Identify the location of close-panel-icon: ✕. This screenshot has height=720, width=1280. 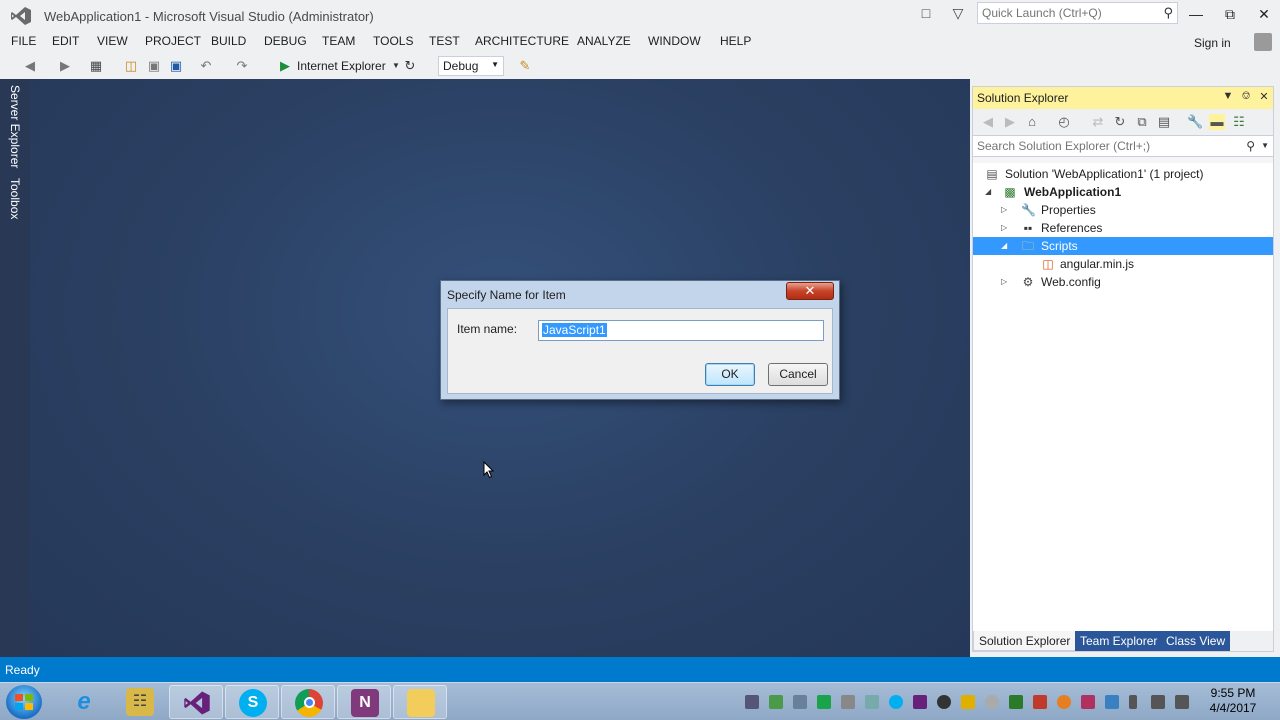
(1264, 96).